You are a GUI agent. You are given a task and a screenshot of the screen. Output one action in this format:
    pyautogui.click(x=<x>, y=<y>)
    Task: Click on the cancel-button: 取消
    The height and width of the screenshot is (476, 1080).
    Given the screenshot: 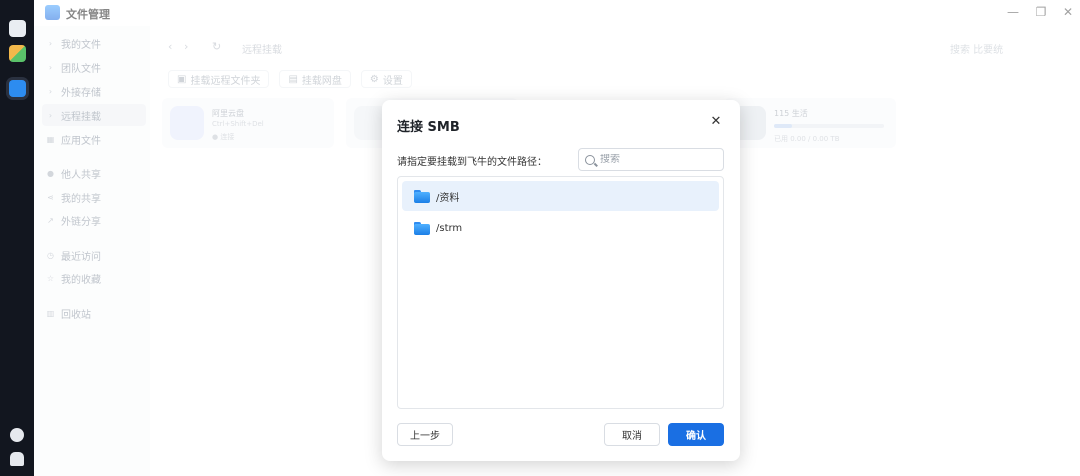 What is the action you would take?
    pyautogui.click(x=632, y=434)
    